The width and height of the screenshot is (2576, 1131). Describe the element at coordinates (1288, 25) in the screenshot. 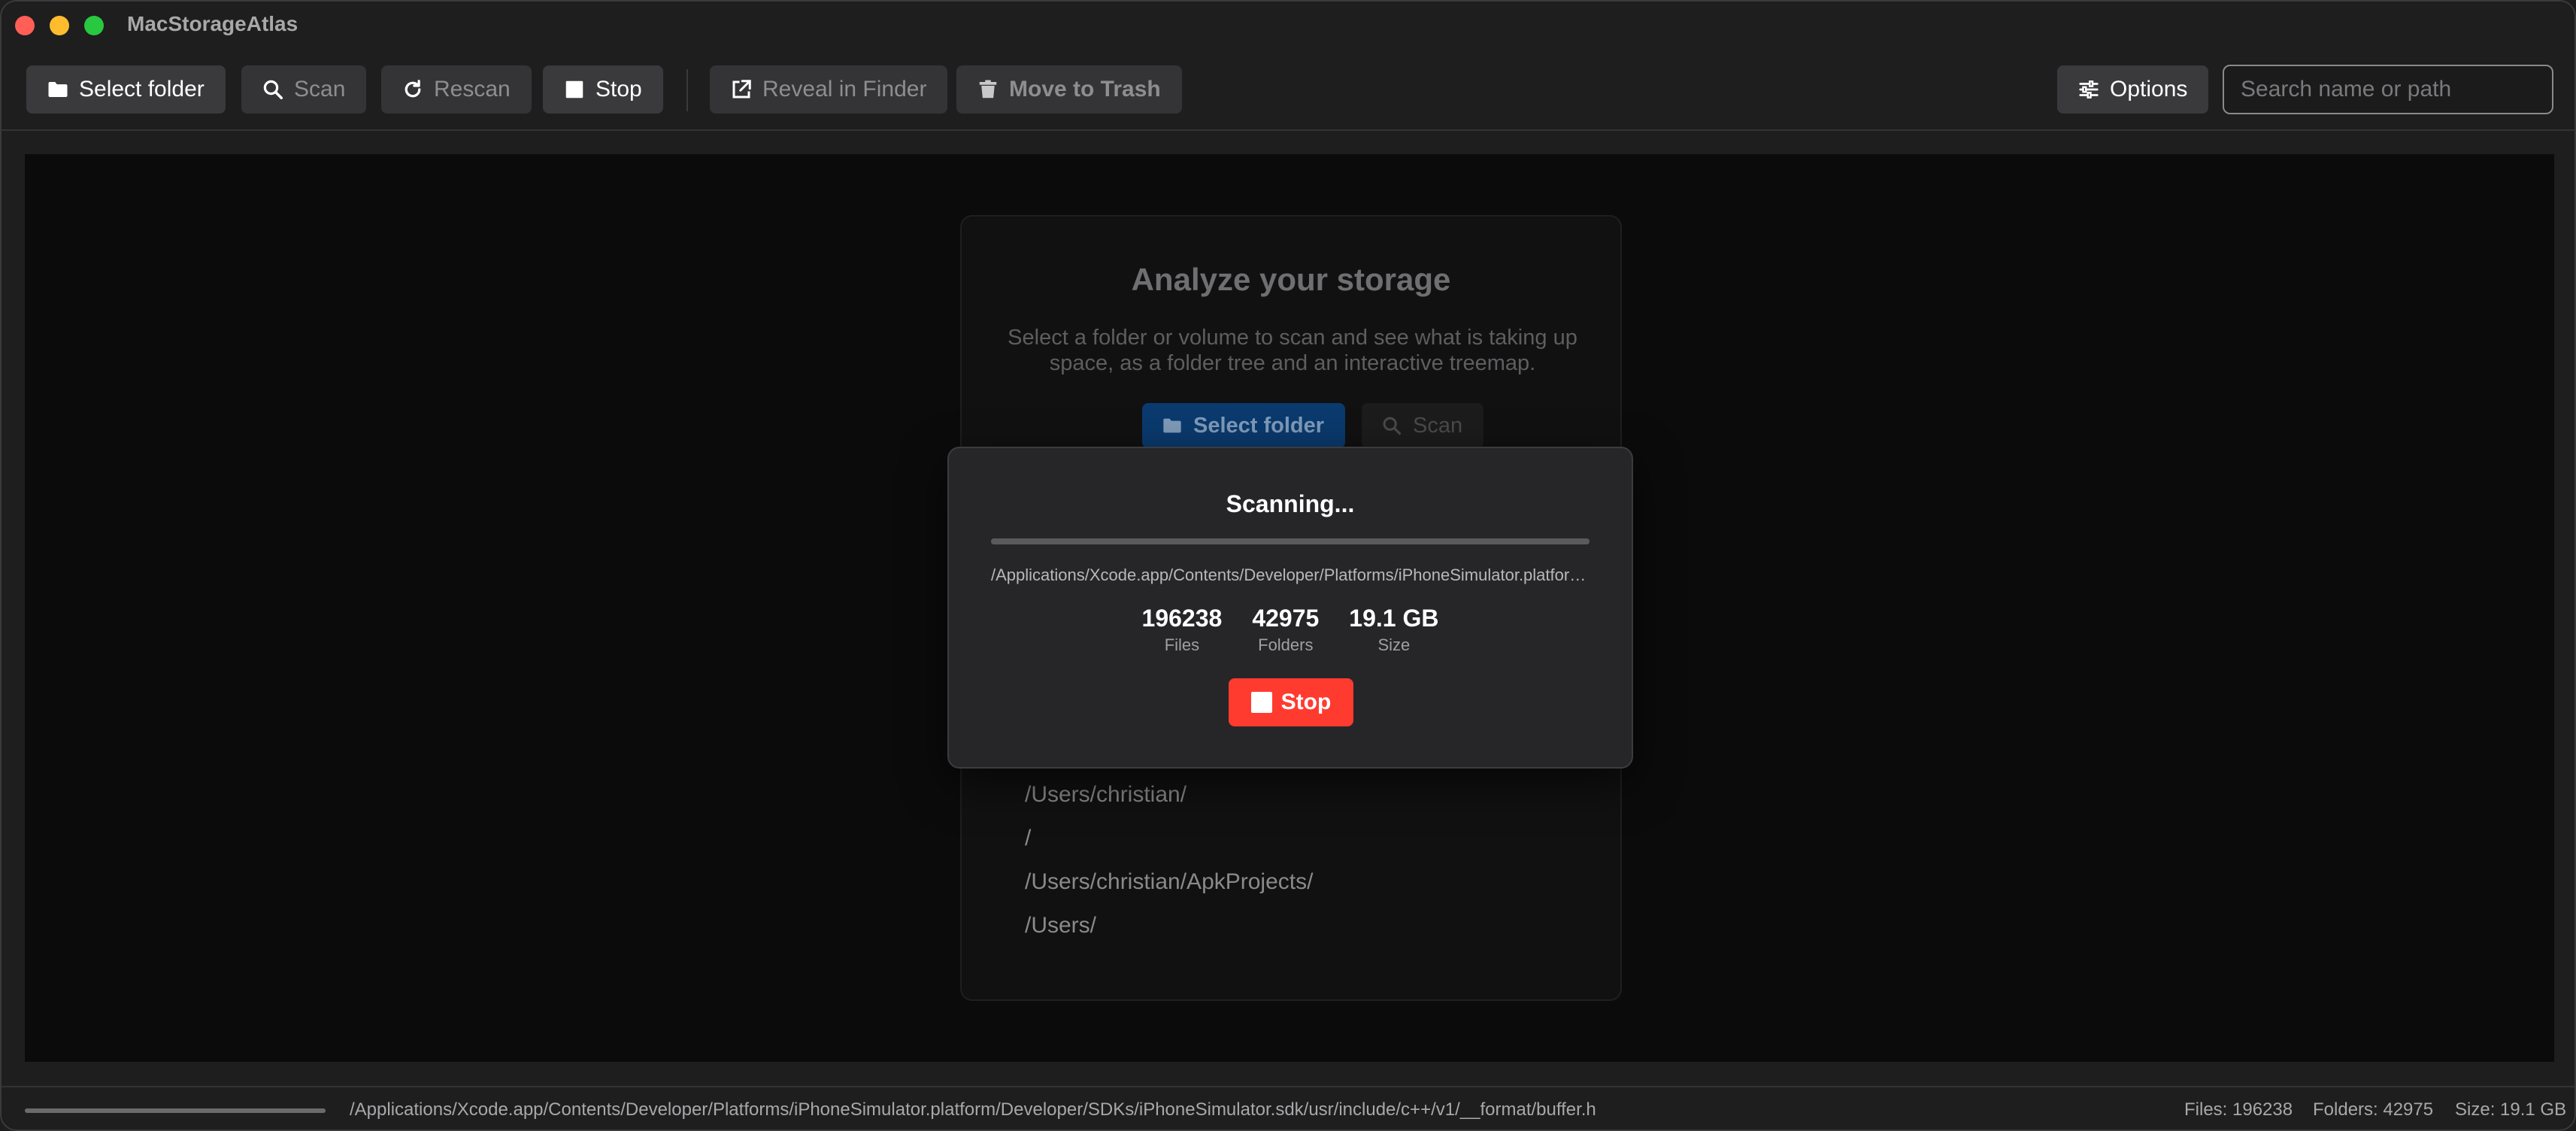

I see `title-bar: MacStorageAtlas` at that location.